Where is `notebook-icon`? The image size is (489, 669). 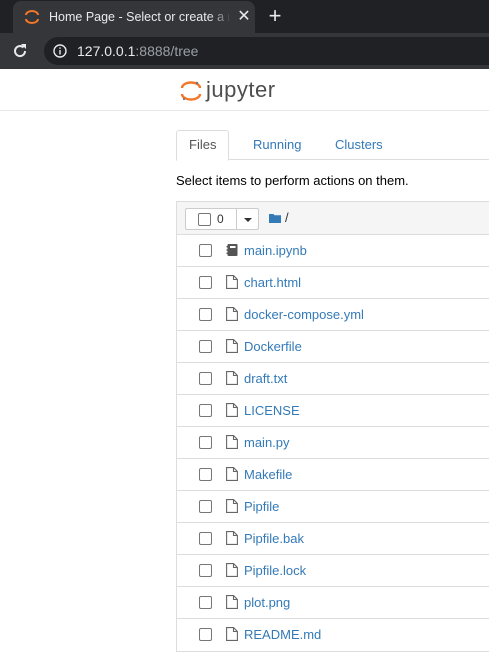
notebook-icon is located at coordinates (232, 250).